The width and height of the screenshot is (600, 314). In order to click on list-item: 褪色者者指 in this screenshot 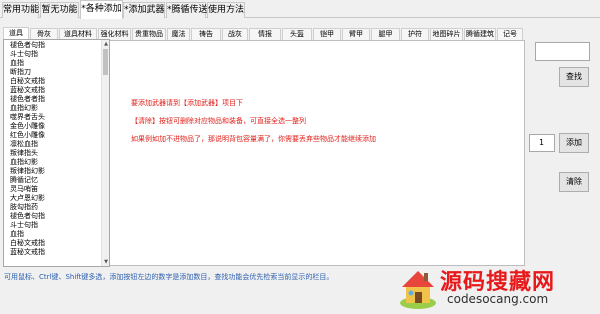, I will do `click(27, 99)`.